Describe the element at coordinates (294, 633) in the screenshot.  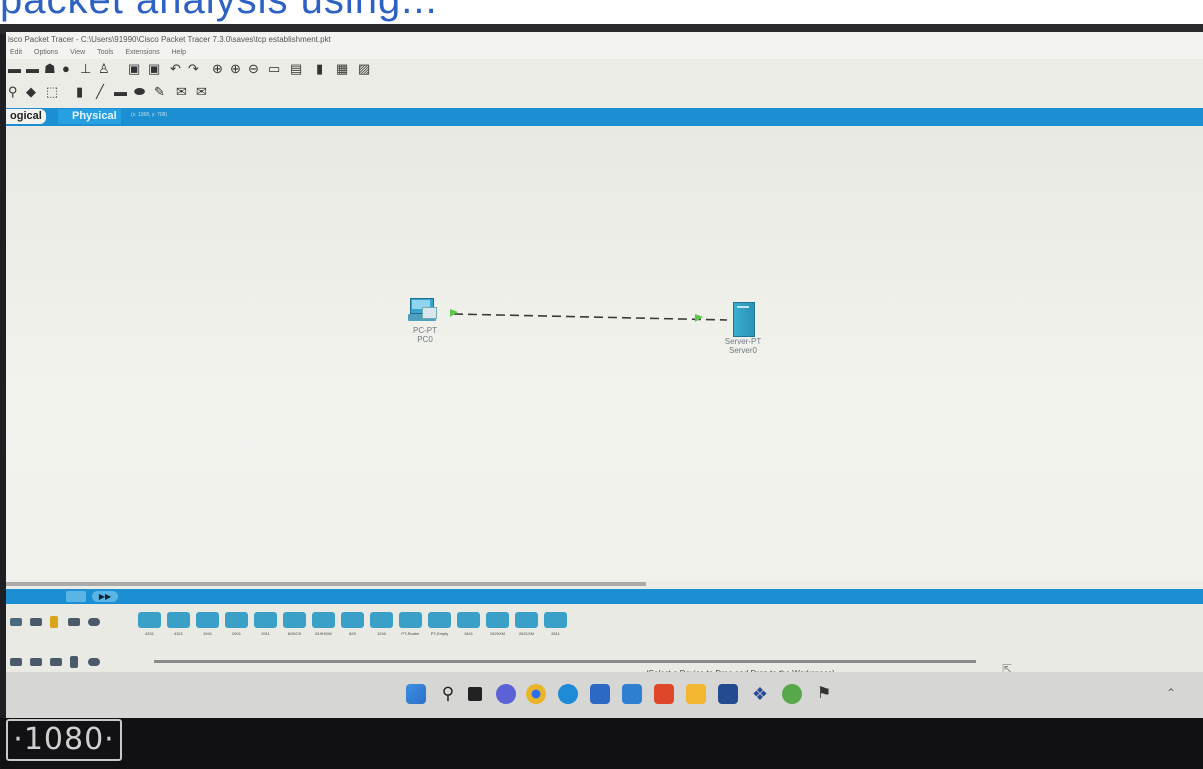
I see `device-label: 819IOX` at that location.